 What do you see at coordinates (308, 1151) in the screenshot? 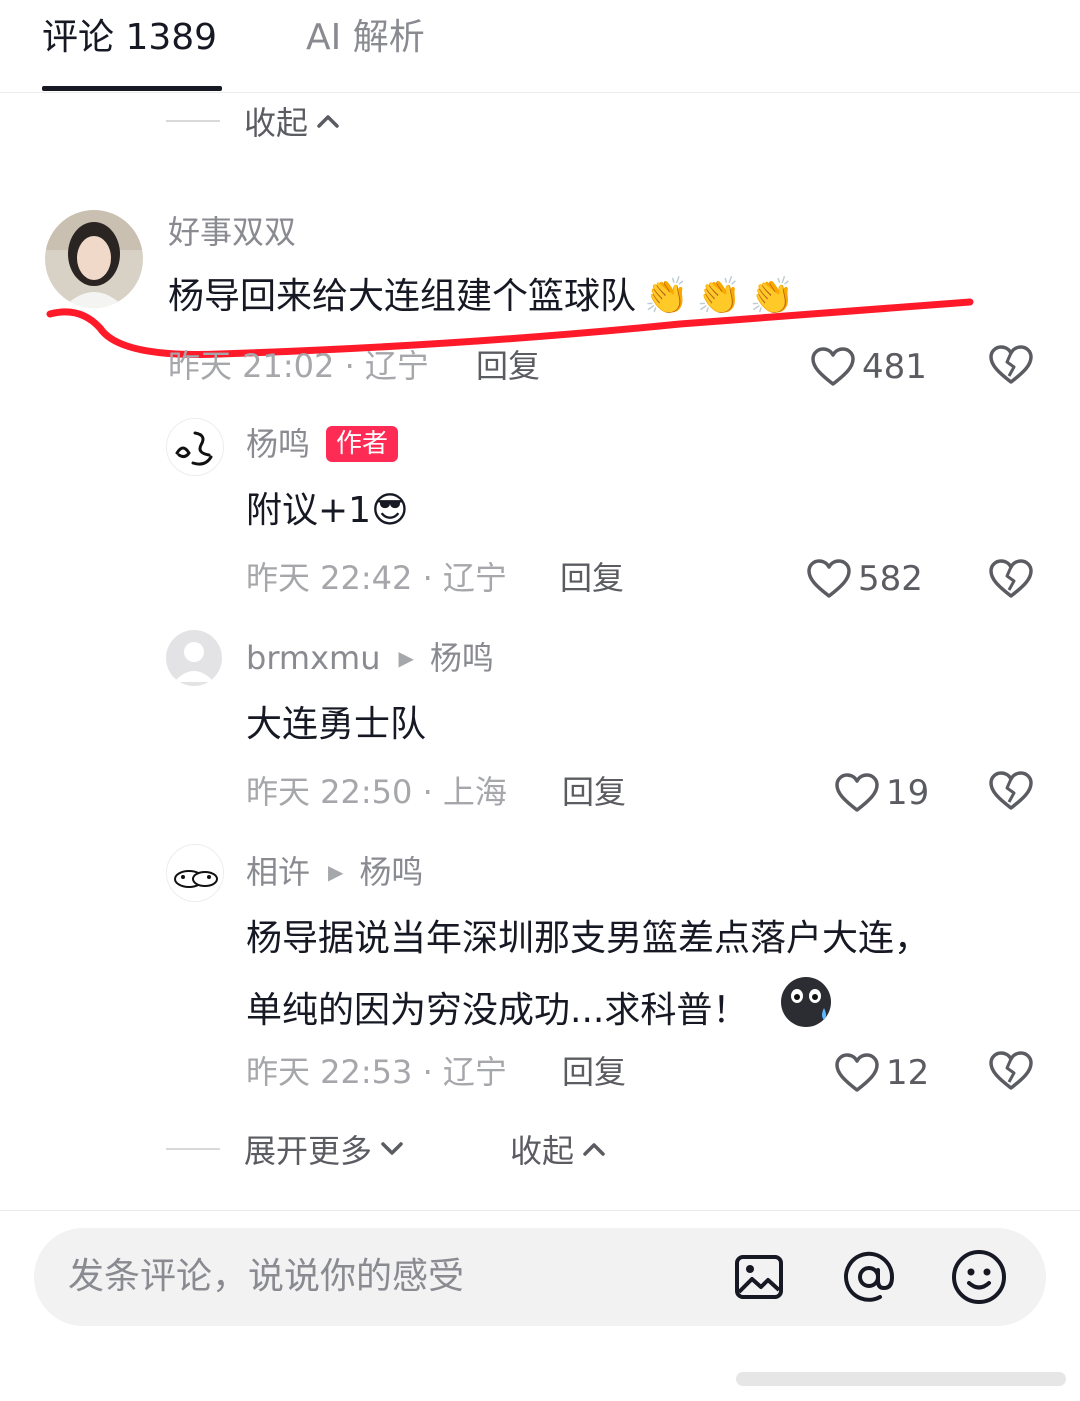
I see `expand-more-label: 展开更多` at bounding box center [308, 1151].